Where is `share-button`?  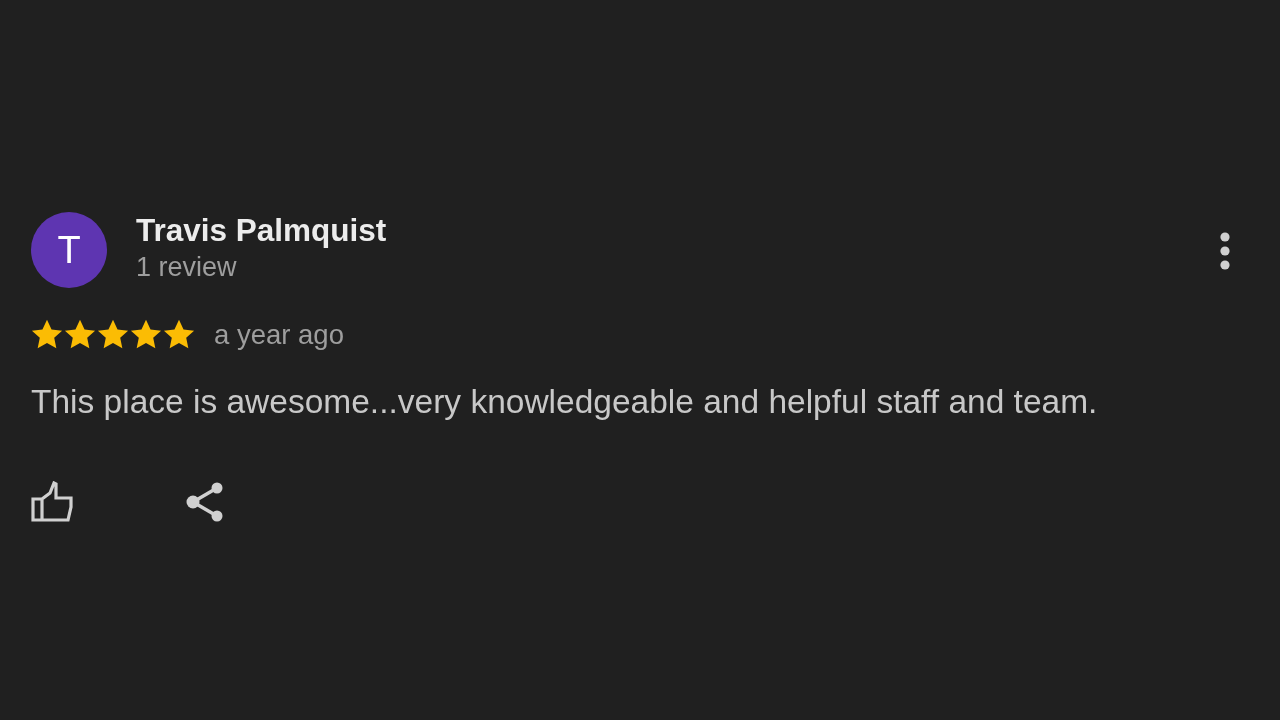 share-button is located at coordinates (205, 501).